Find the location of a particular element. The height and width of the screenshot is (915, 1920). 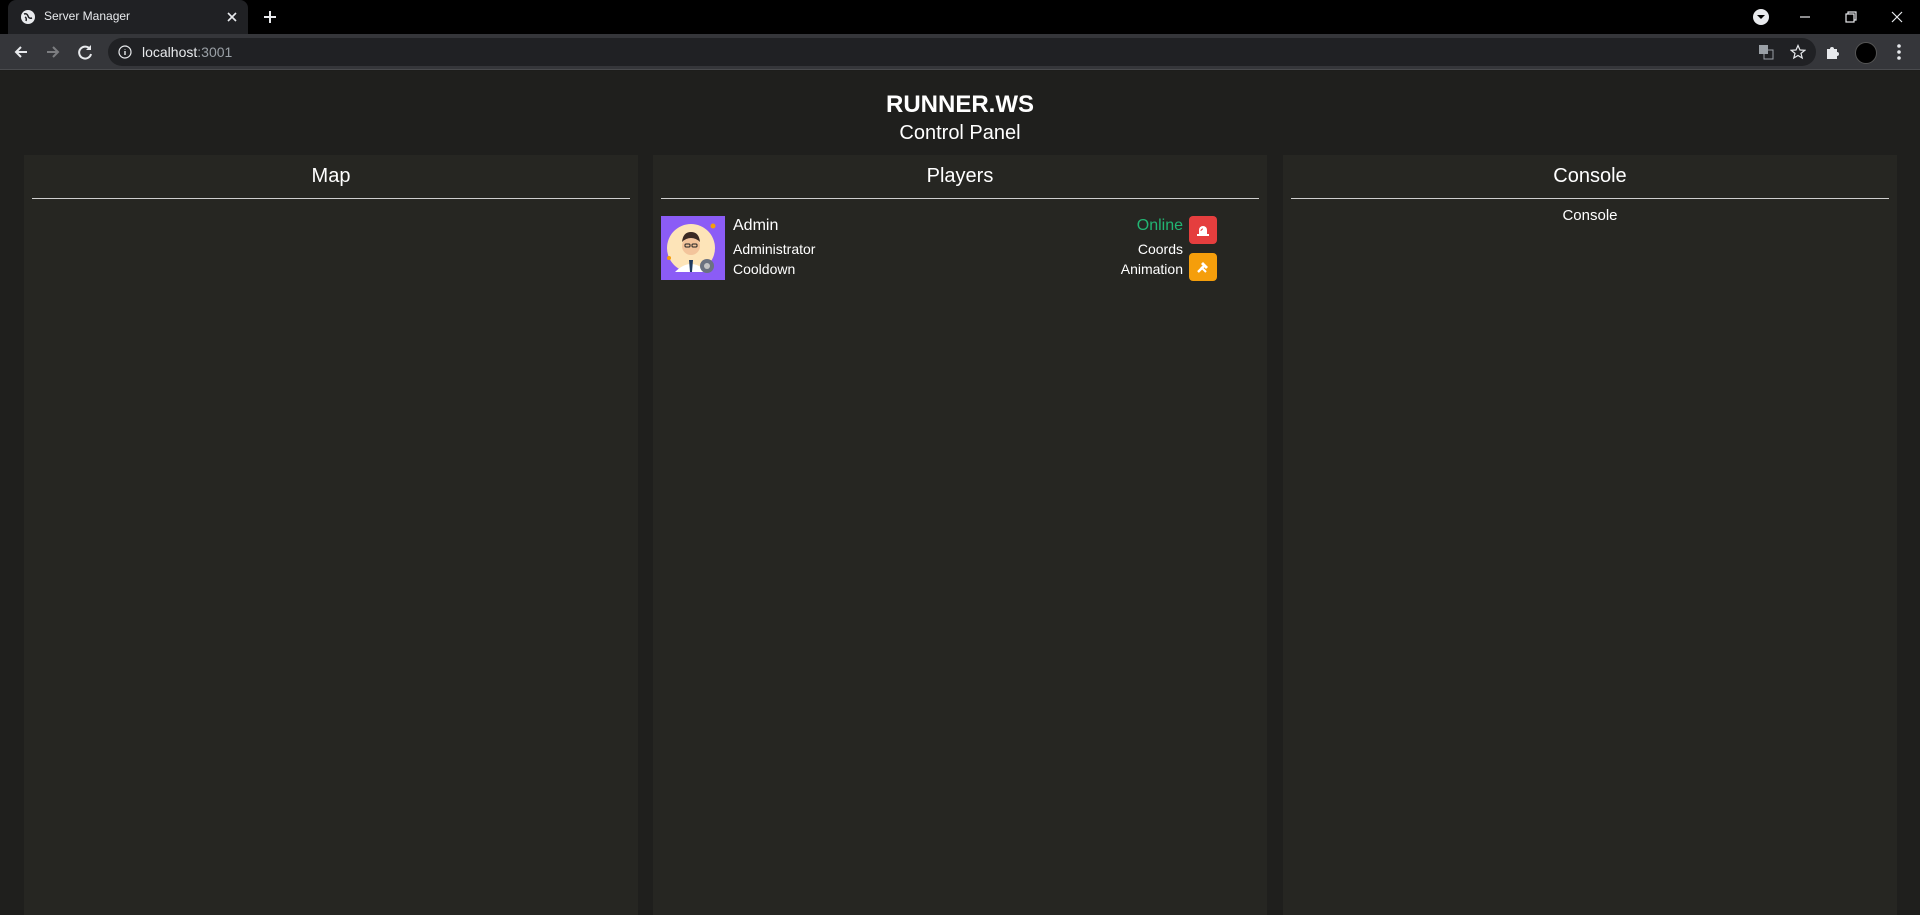

browser-tab-bar: Server Manager is located at coordinates (960, 17).